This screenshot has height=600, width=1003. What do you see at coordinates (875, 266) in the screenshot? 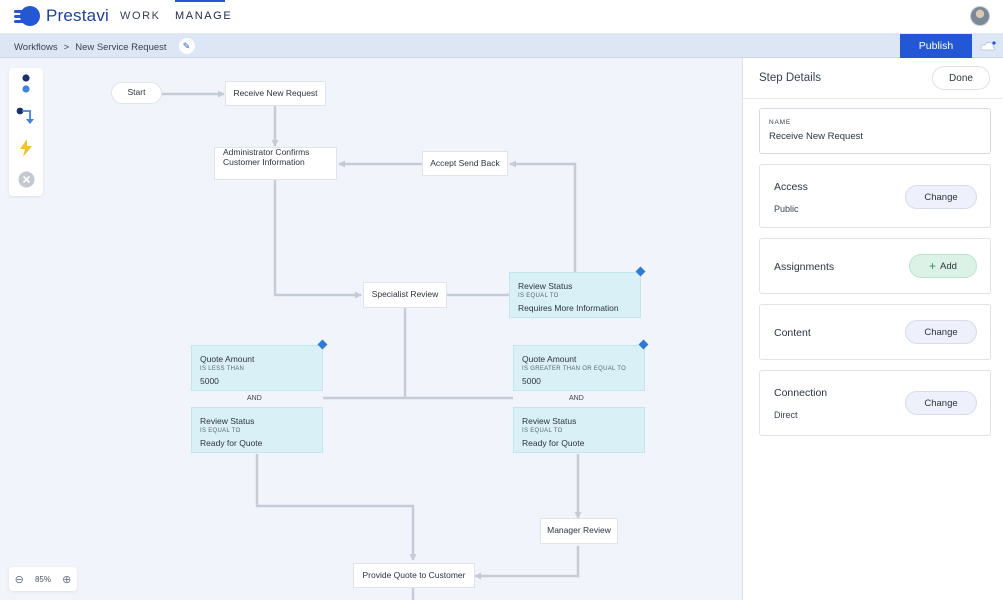
I see `assignments-card: Assignments + Add` at bounding box center [875, 266].